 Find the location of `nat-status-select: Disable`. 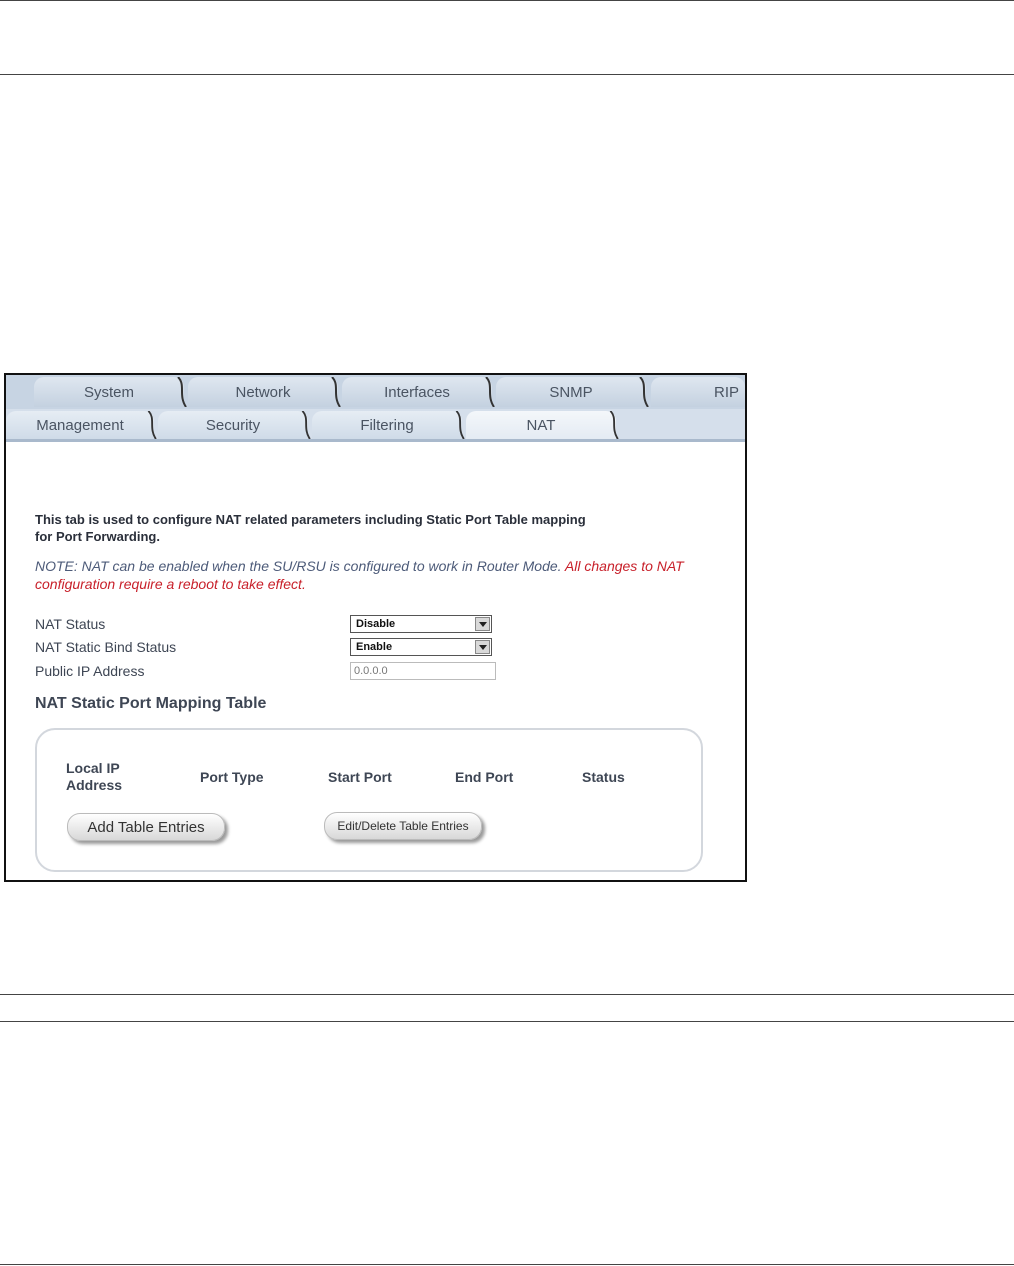

nat-status-select: Disable is located at coordinates (421, 624).